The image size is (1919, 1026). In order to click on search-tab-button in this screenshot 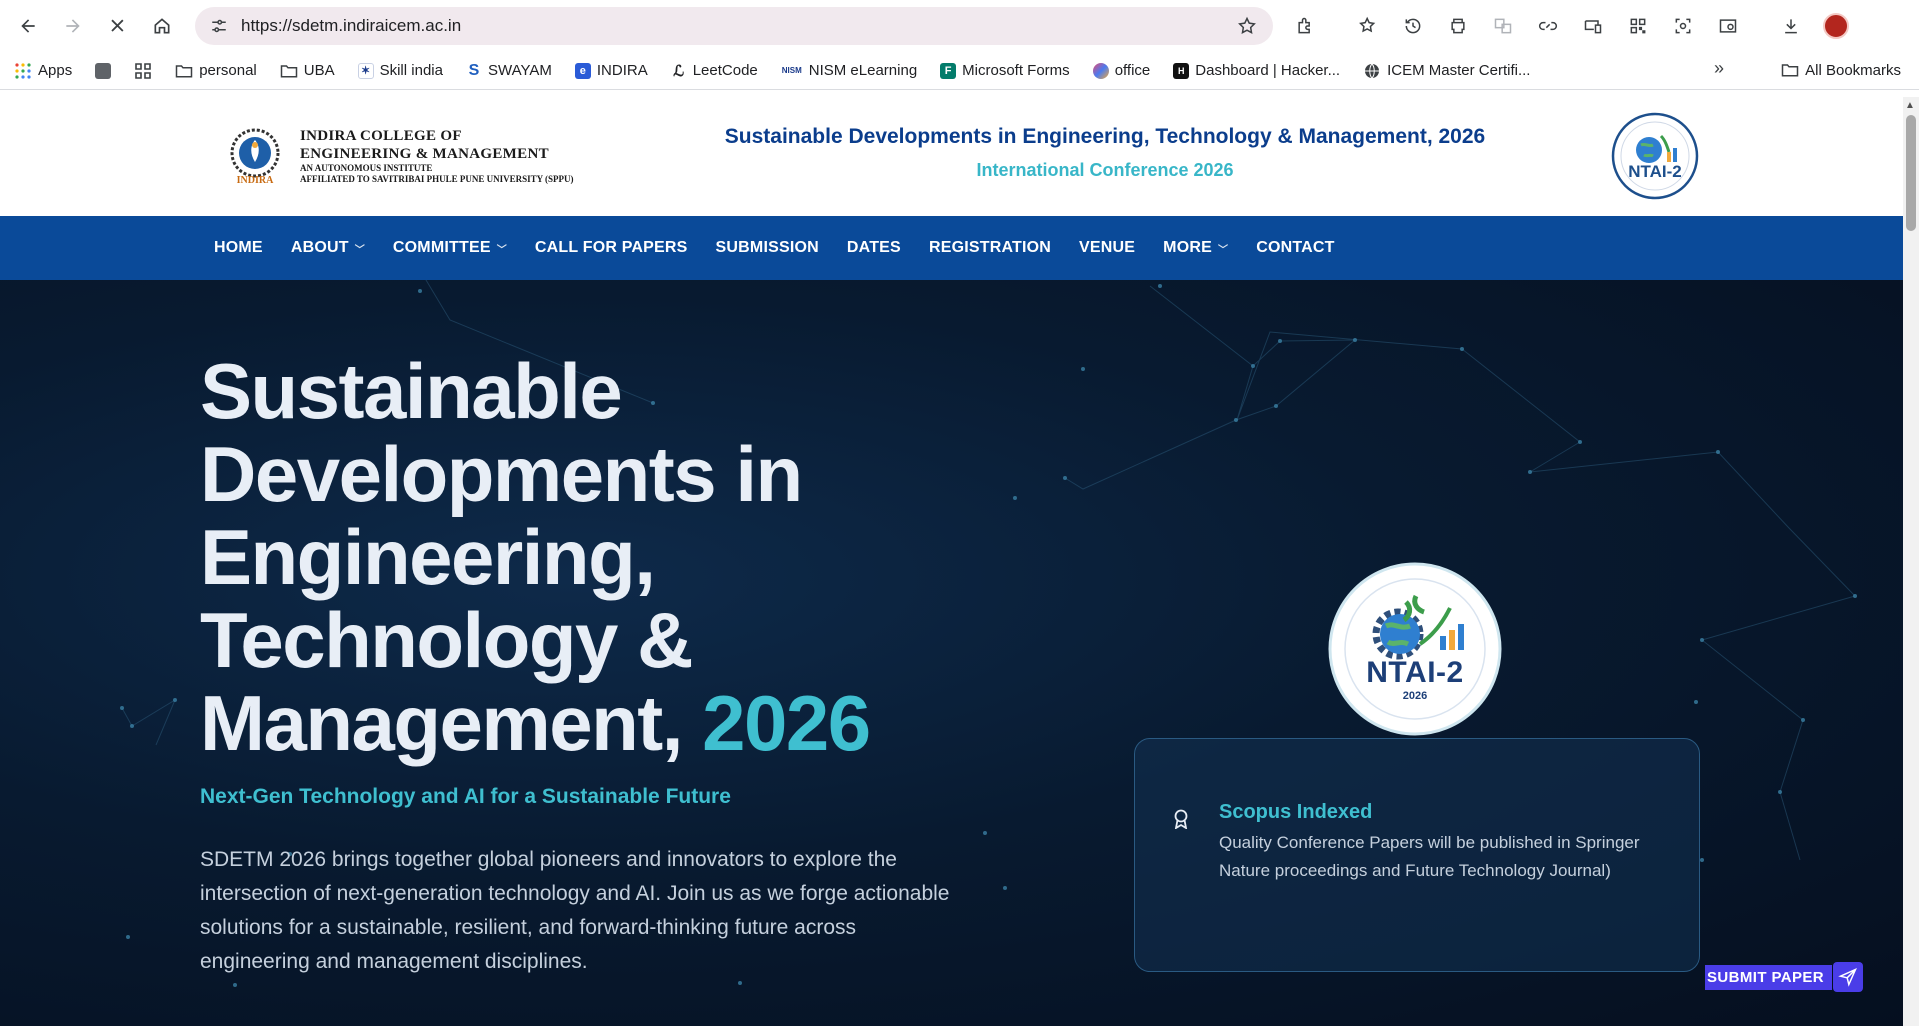, I will do `click(1728, 26)`.